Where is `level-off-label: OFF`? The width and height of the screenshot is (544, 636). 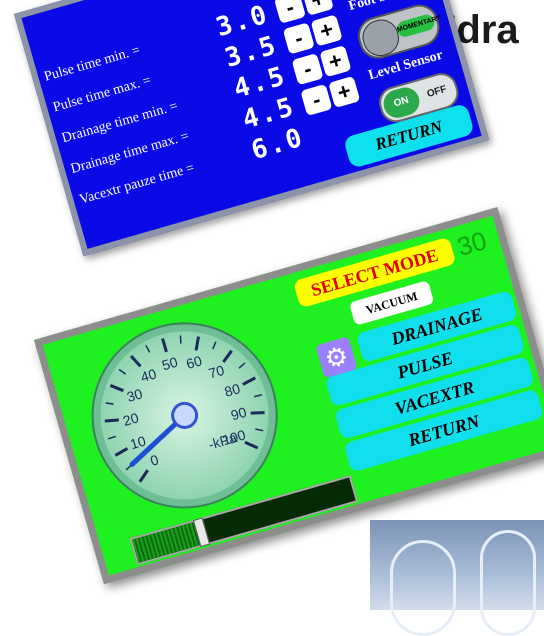
level-off-label: OFF is located at coordinates (436, 92).